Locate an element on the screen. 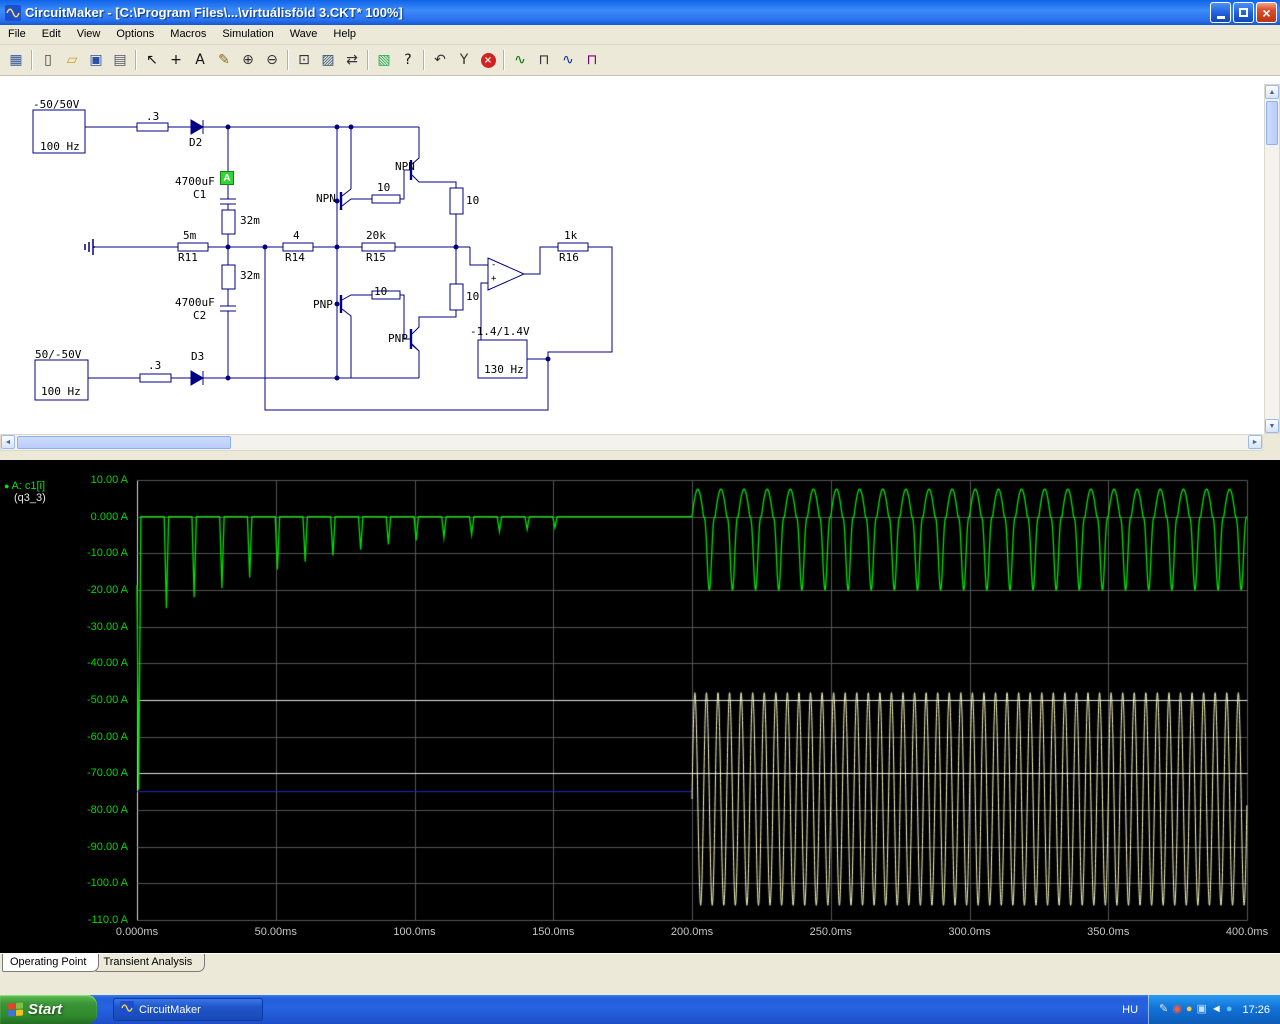 This screenshot has height=1024, width=1280. cursor-tool-icon: ↖ is located at coordinates (152, 60).